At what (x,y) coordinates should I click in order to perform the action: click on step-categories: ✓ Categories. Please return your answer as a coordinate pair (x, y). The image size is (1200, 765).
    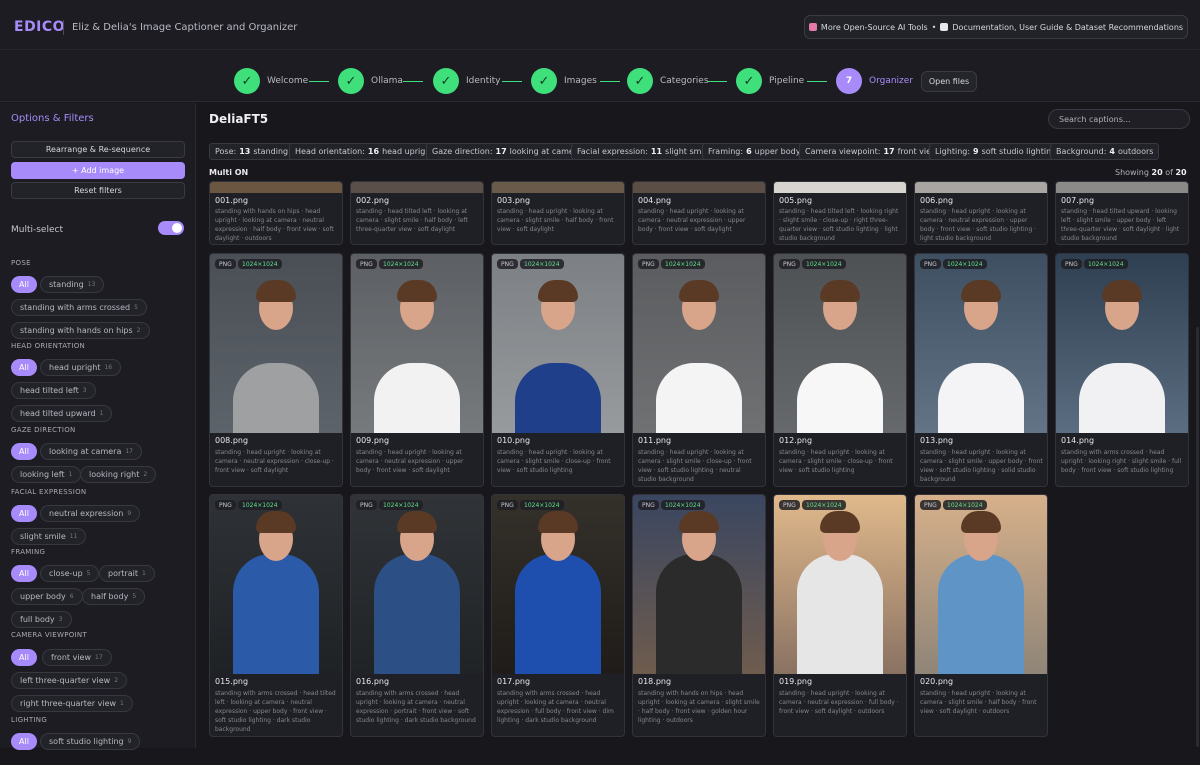
    Looking at the image, I should click on (668, 81).